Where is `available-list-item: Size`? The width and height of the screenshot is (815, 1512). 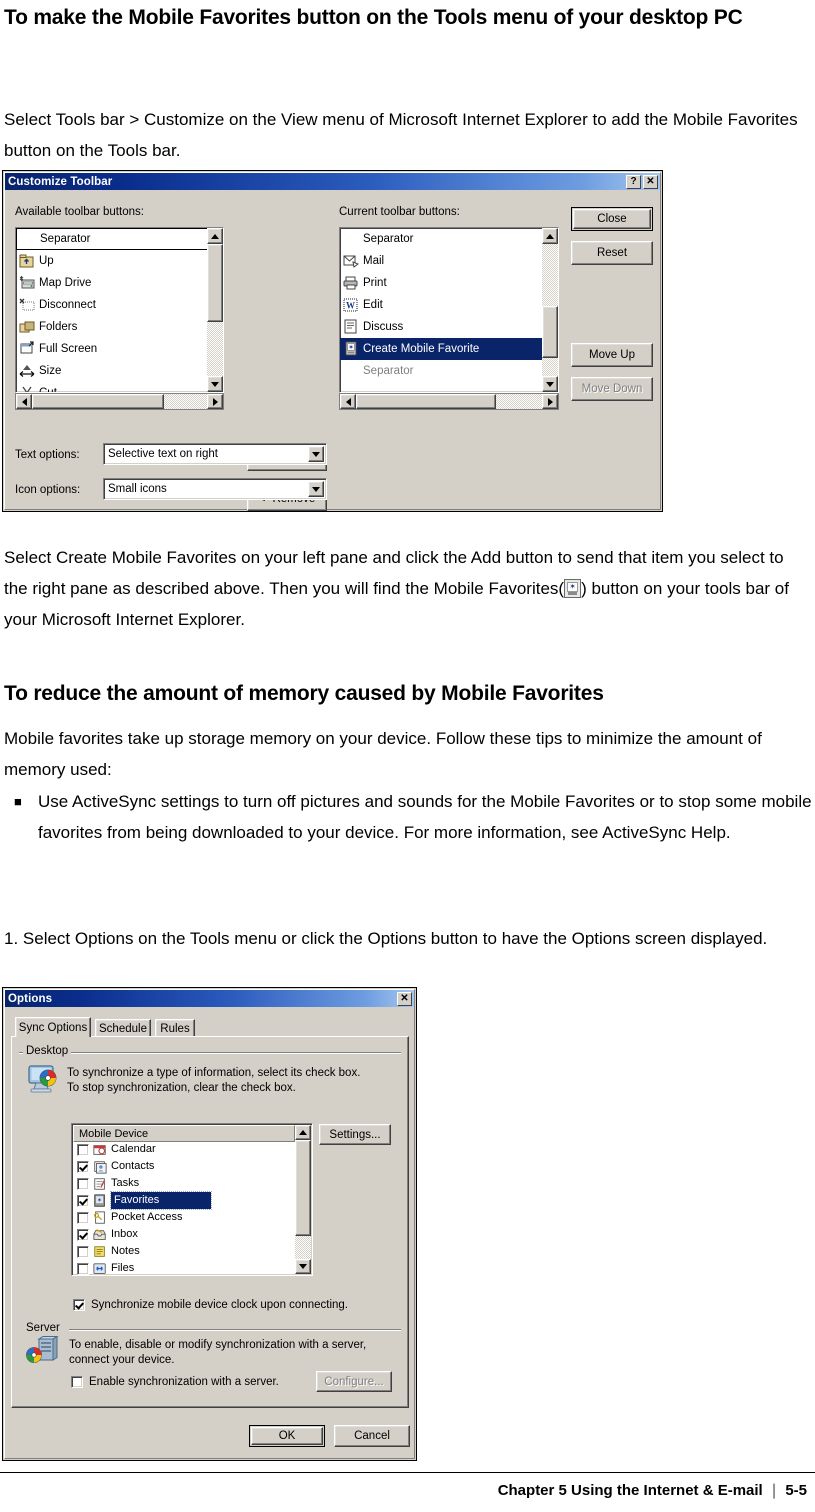 available-list-item: Size is located at coordinates (119, 371).